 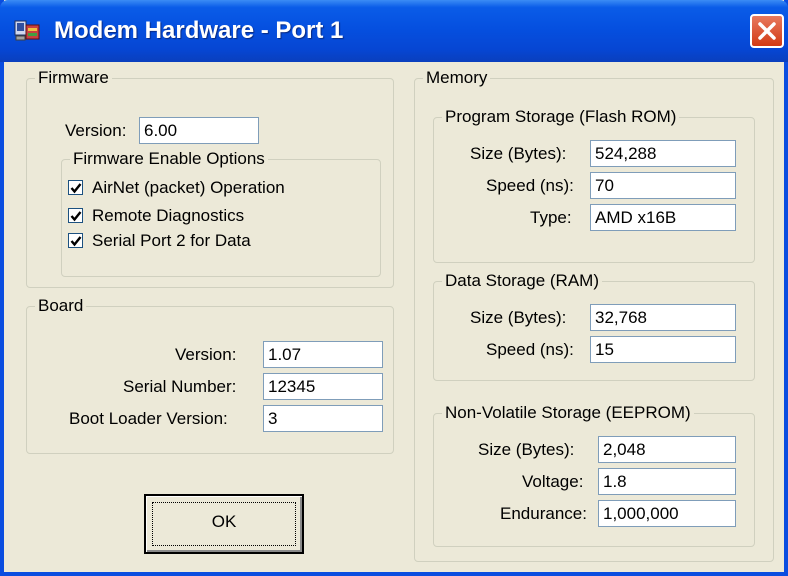 I want to click on program-type-field: AMD x16B, so click(x=663, y=217).